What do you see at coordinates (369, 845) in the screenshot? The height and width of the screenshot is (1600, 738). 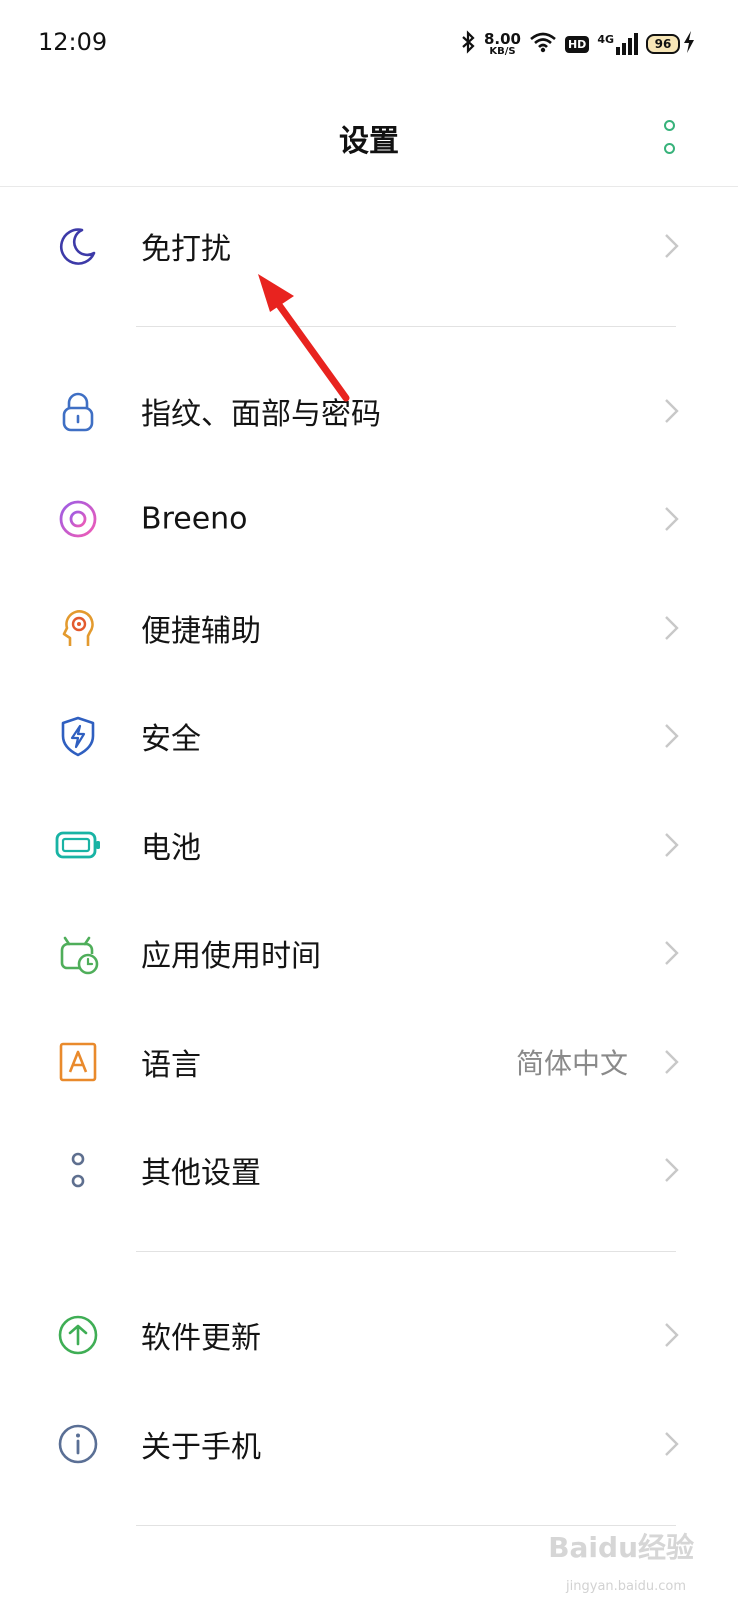 I see `settings-item-battery: 电池` at bounding box center [369, 845].